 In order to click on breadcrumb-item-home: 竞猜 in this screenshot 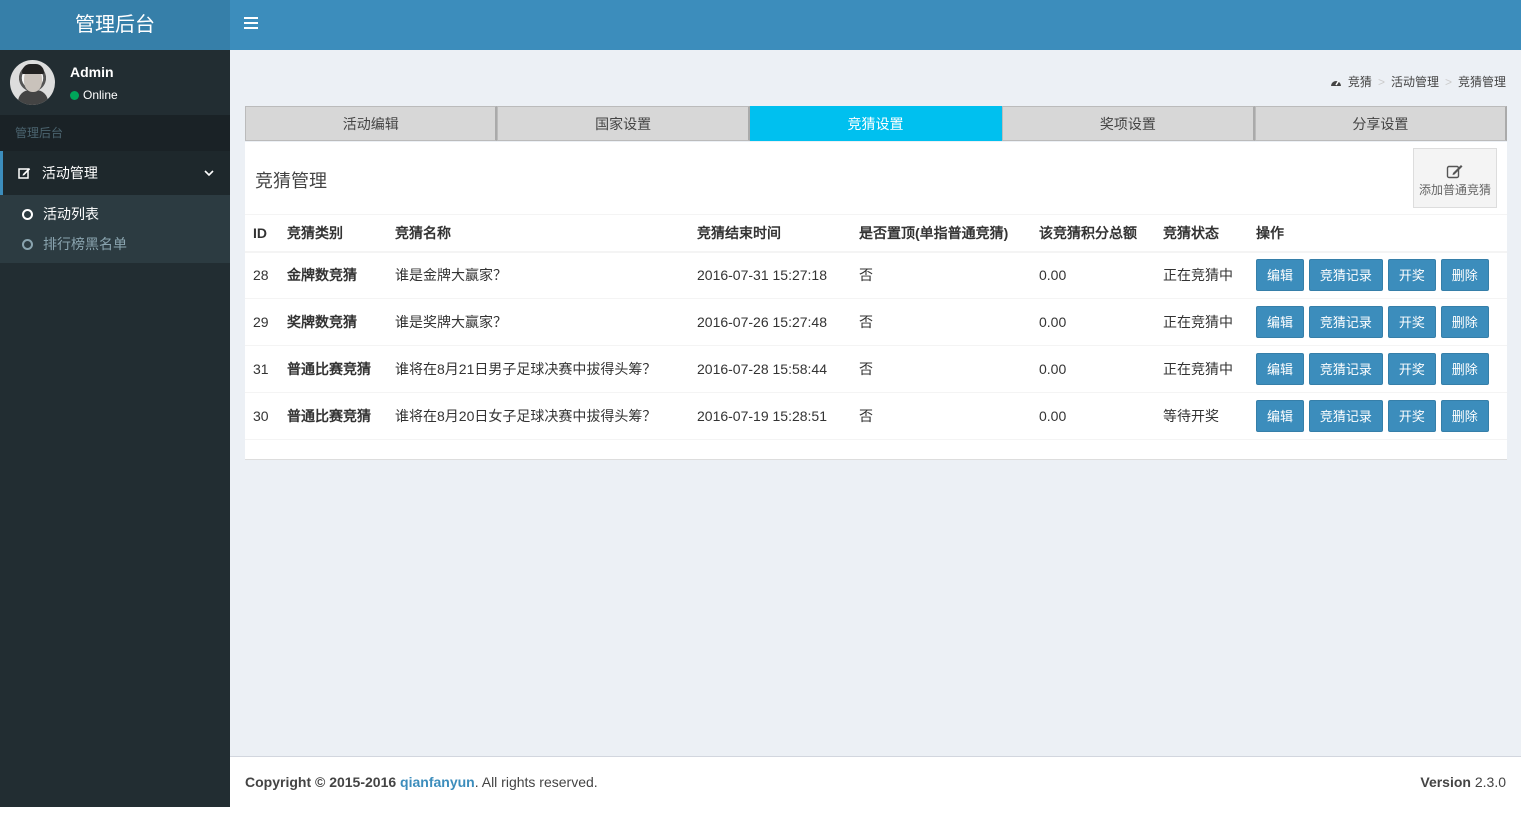, I will do `click(1360, 82)`.